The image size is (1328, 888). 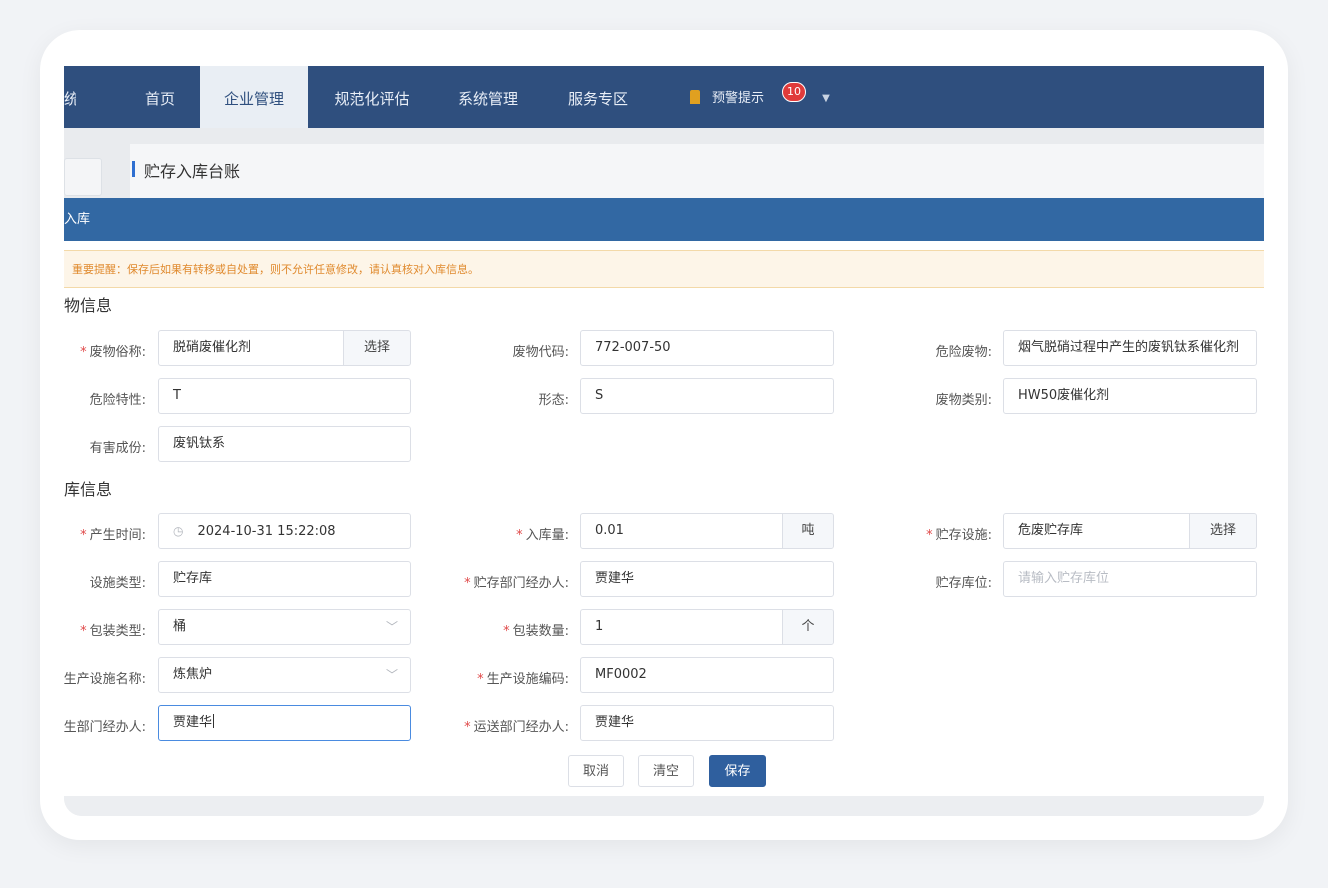 What do you see at coordinates (707, 579) in the screenshot?
I see `storage-handler-input: 贾建华` at bounding box center [707, 579].